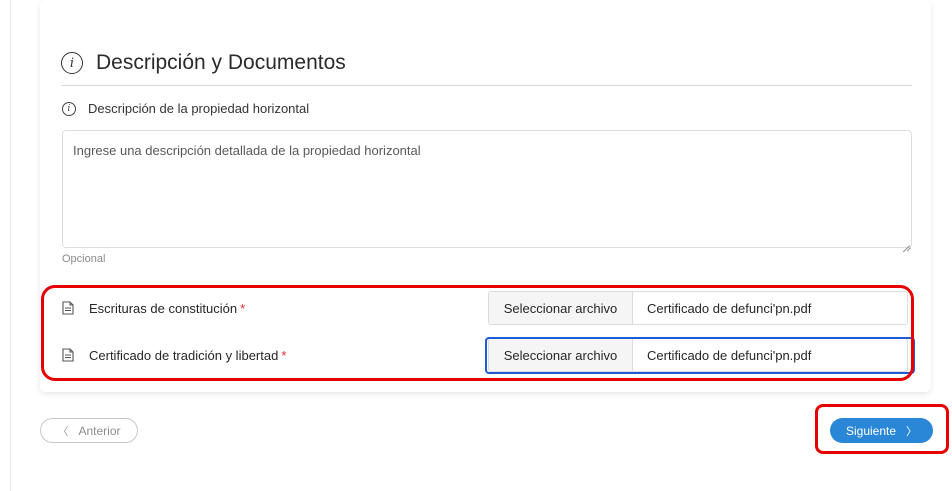 This screenshot has width=952, height=491. What do you see at coordinates (84, 259) in the screenshot?
I see `description-helper-text: Opcional` at bounding box center [84, 259].